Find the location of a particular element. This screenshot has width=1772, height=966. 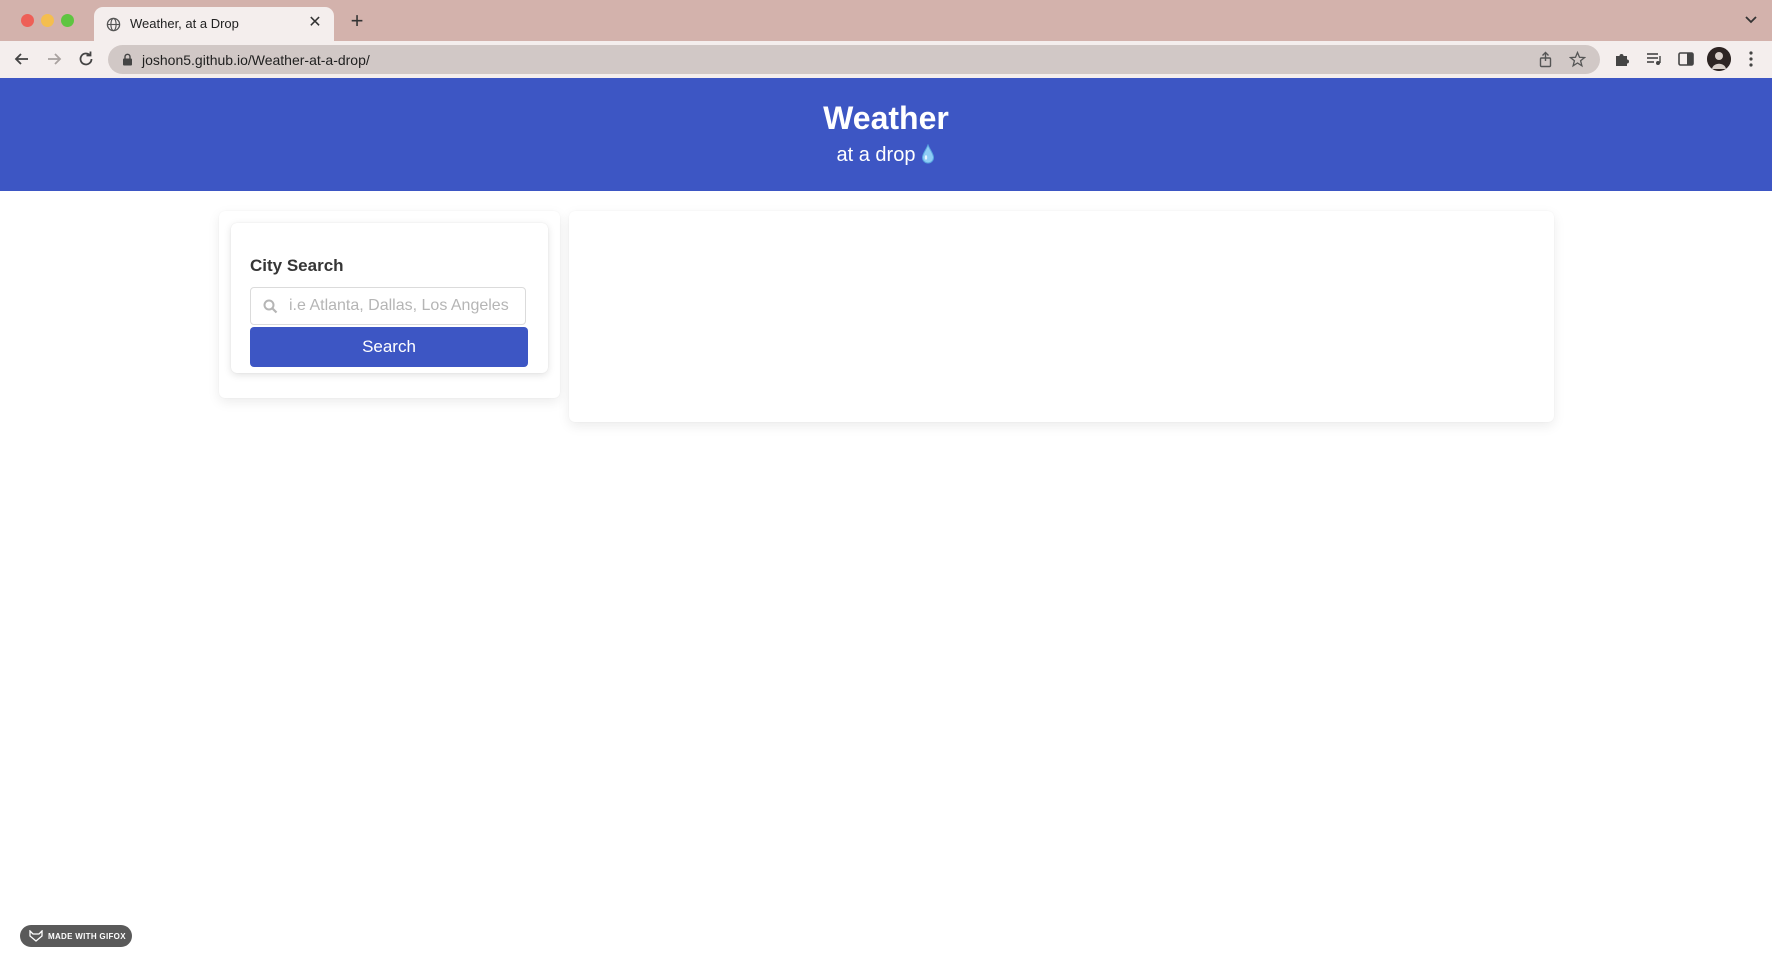

puzzle-icon is located at coordinates (1622, 59).